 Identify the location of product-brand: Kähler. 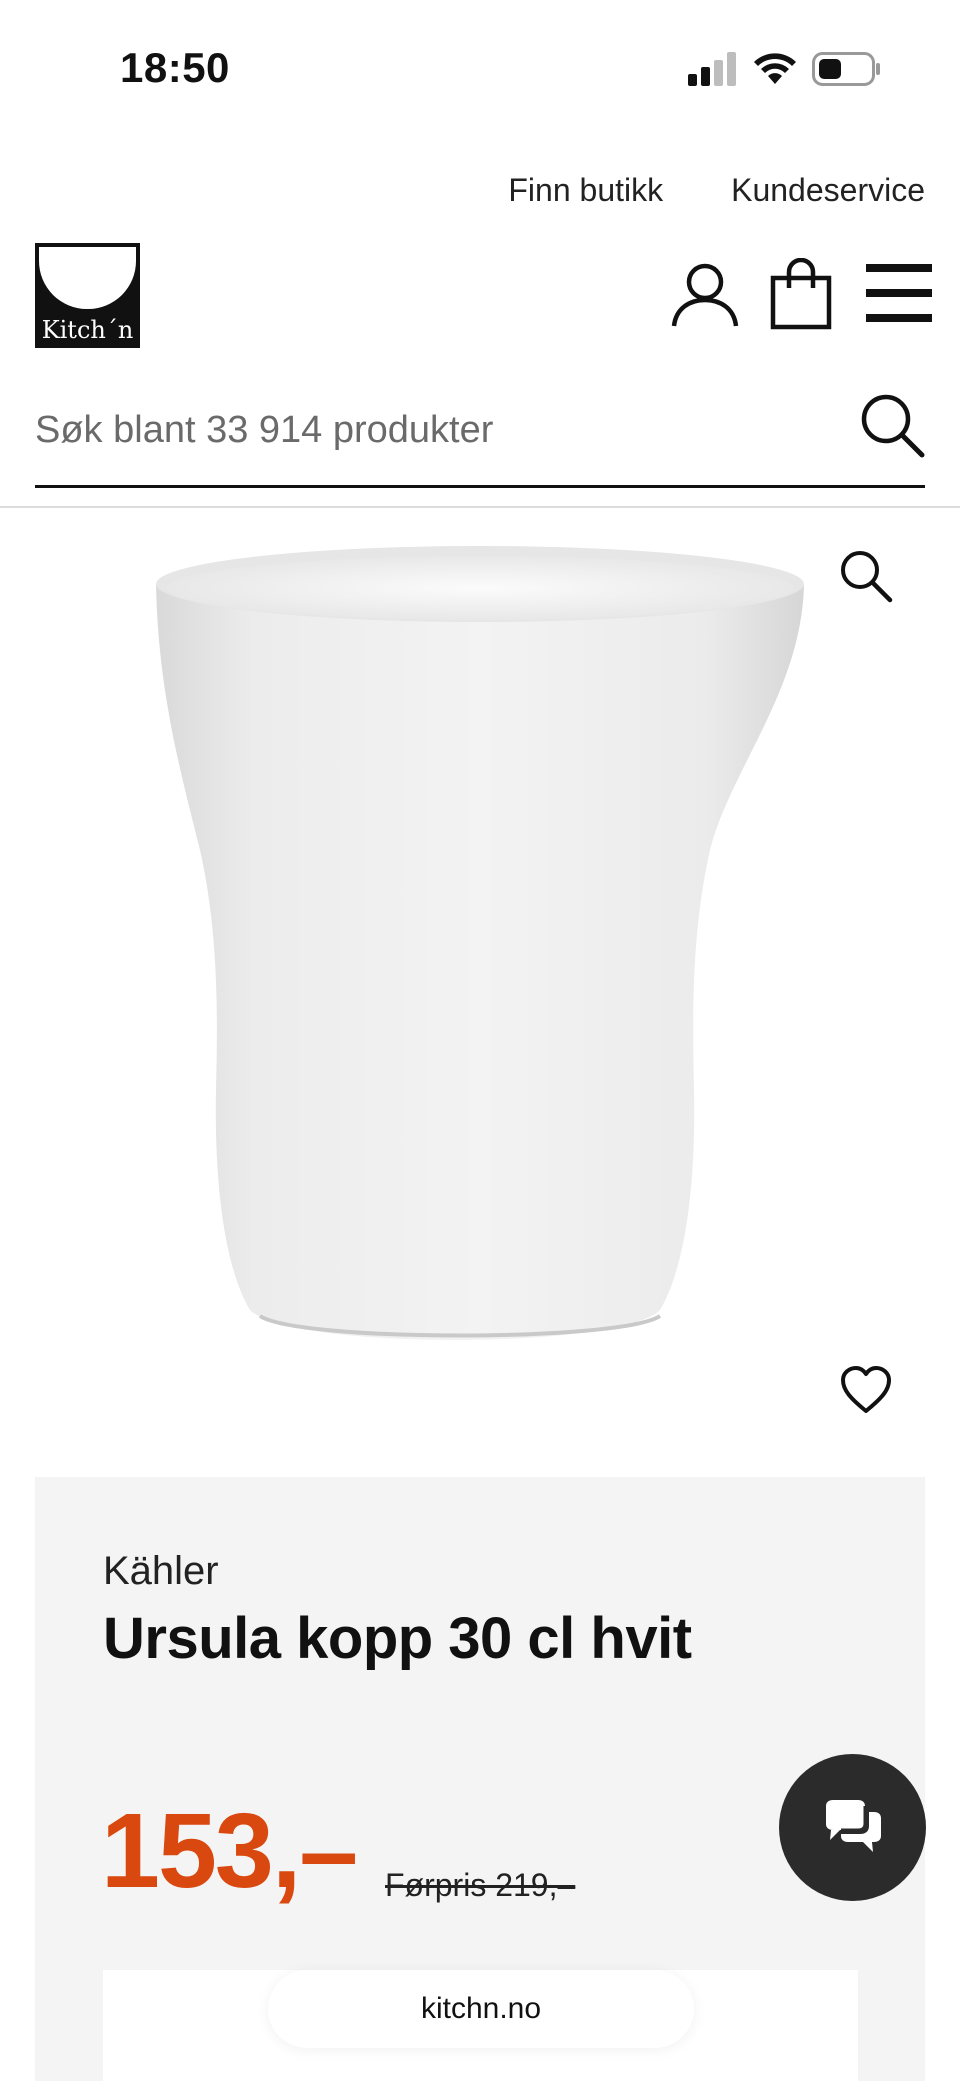
(161, 1571).